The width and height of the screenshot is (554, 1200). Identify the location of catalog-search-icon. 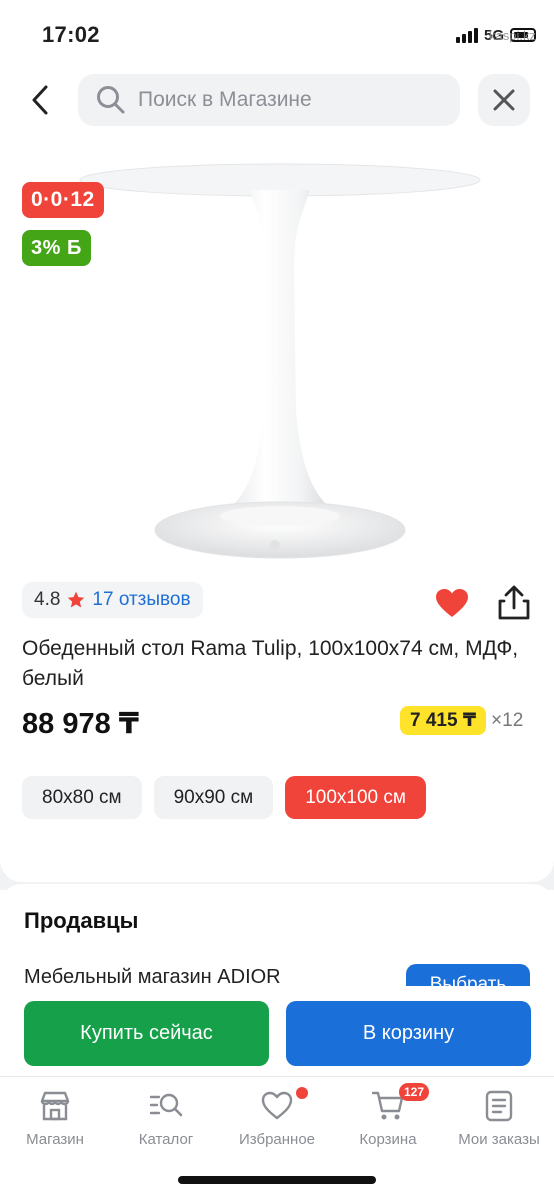
(166, 1105).